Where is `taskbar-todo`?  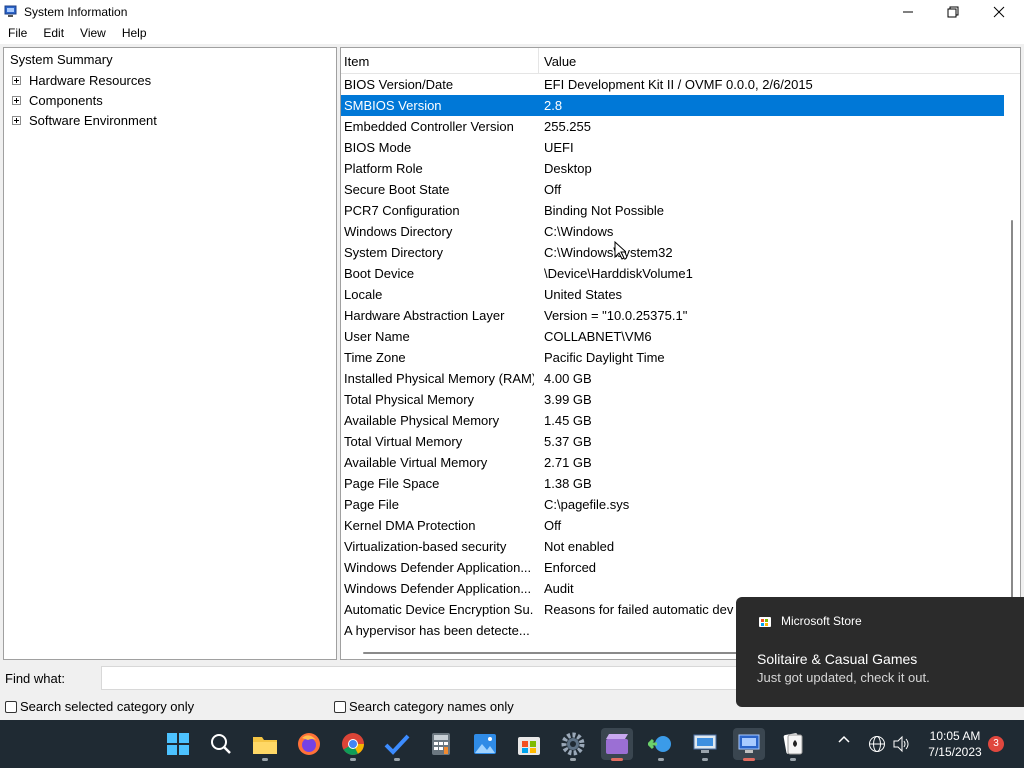 taskbar-todo is located at coordinates (397, 744).